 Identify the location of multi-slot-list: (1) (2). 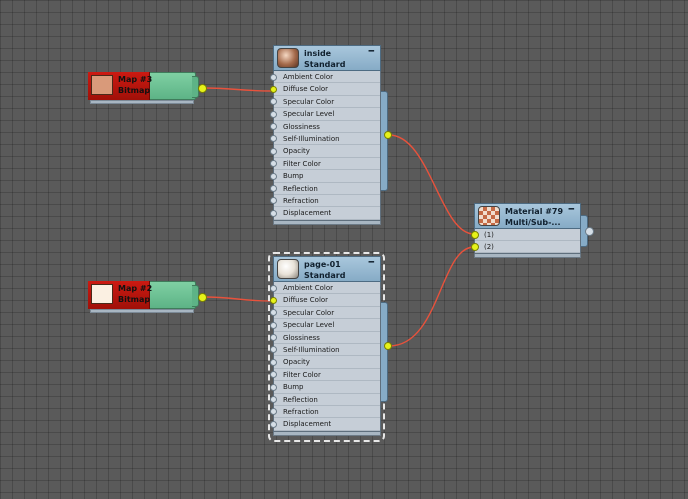
(526, 241).